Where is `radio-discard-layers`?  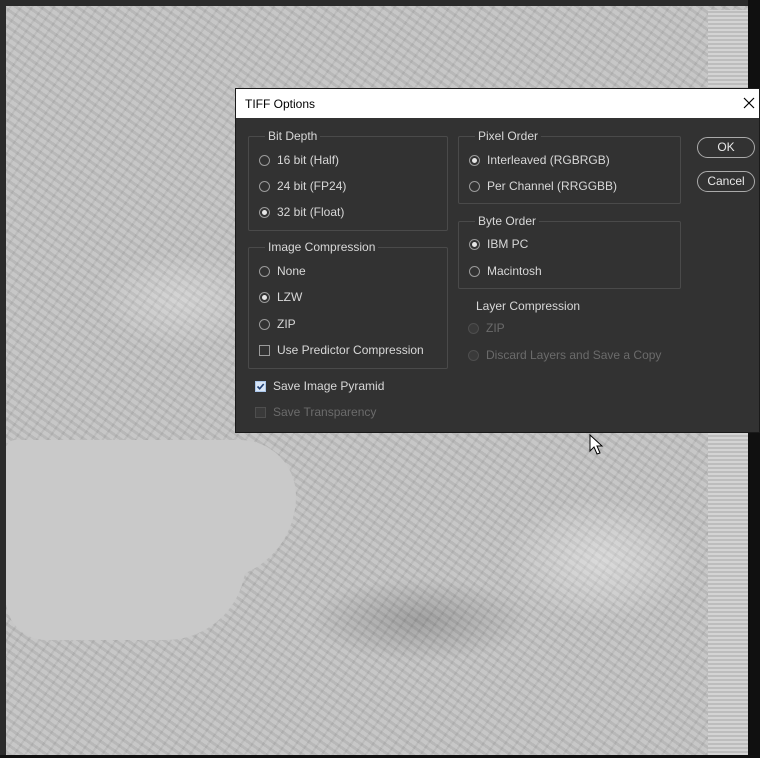 radio-discard-layers is located at coordinates (473, 355).